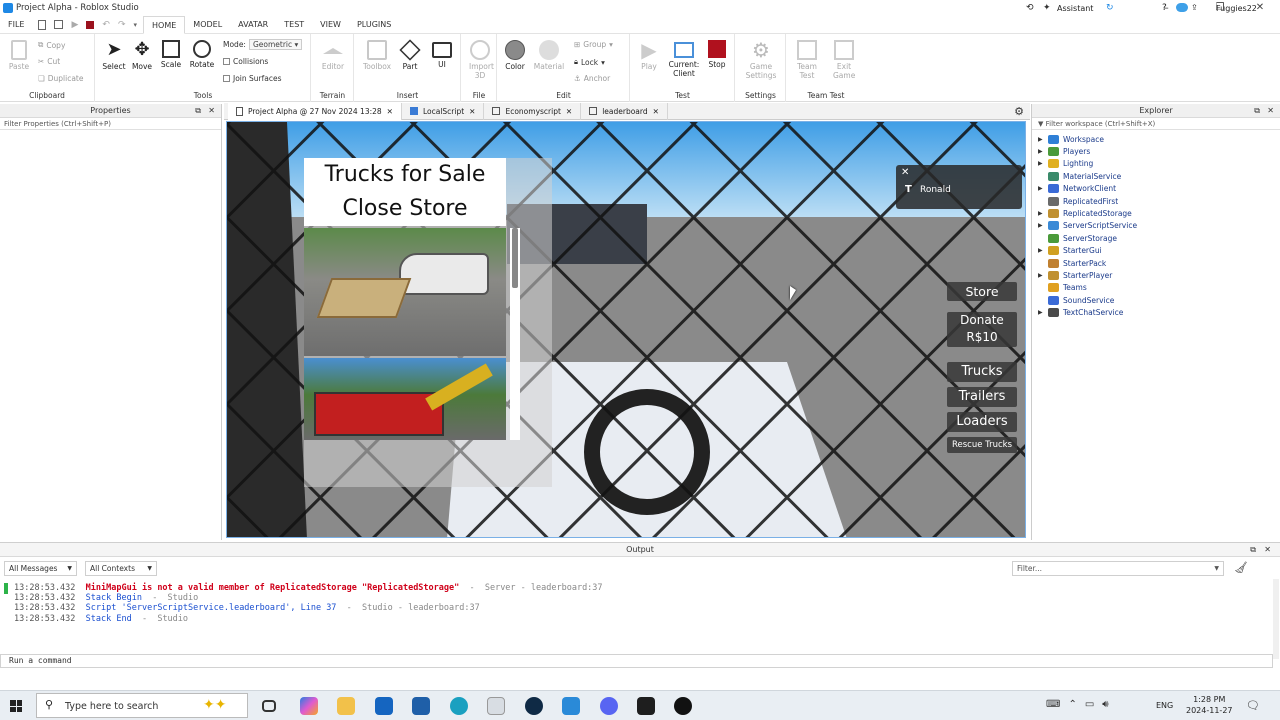 The image size is (1280, 720). Describe the element at coordinates (1077, 704) in the screenshot. I see `tray-icons: ⌨ ⌃ ▭ 🔊︎` at that location.